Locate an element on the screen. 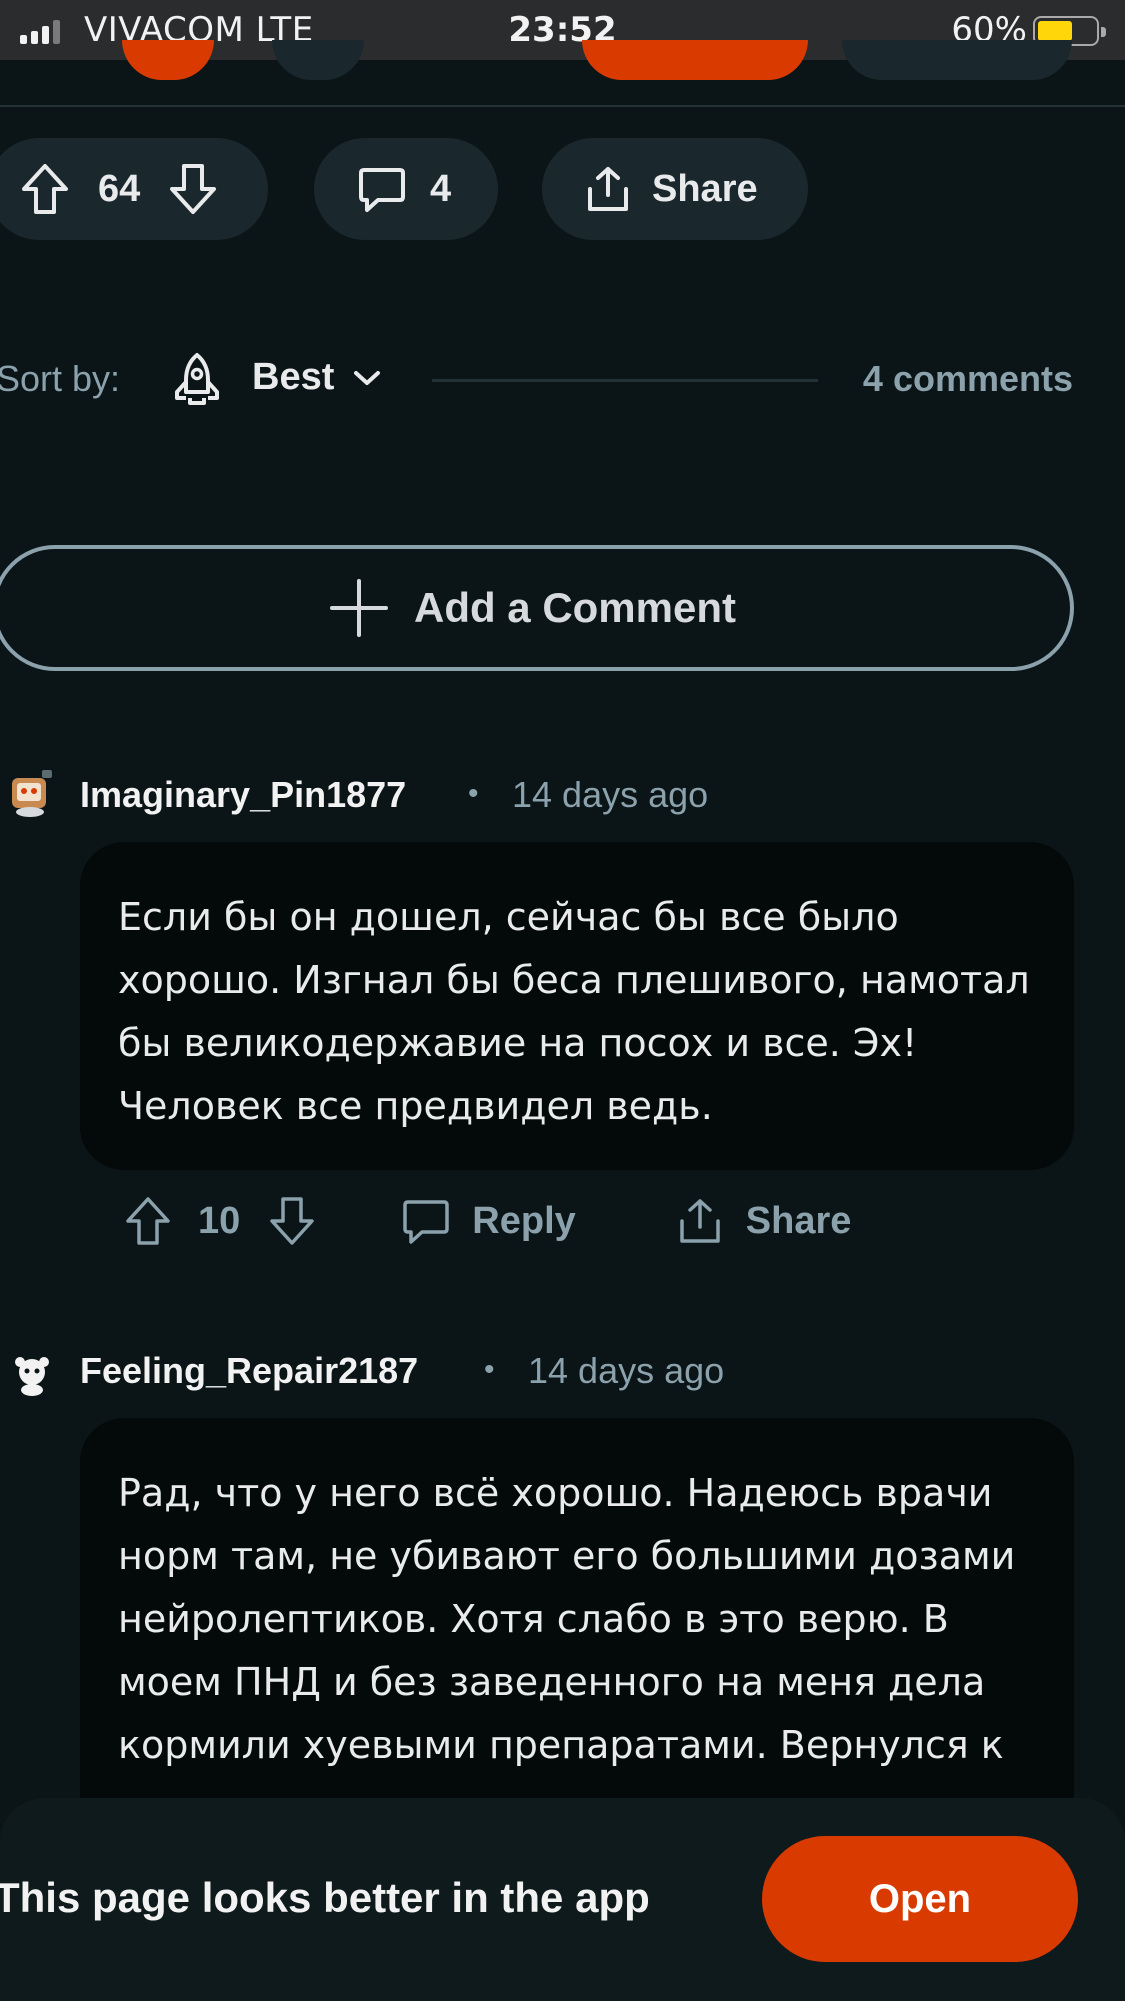  sort-dropdown: Best is located at coordinates (317, 377).